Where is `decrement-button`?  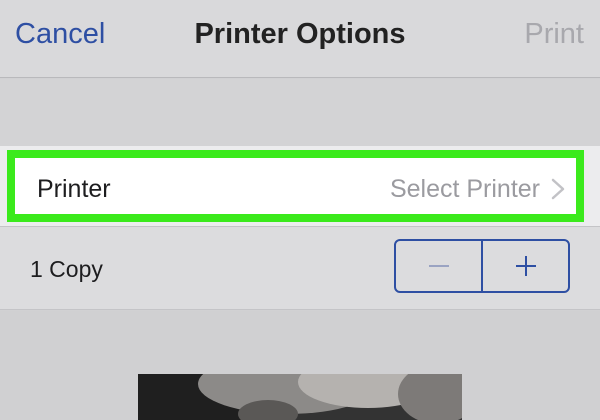
decrement-button is located at coordinates (438, 266).